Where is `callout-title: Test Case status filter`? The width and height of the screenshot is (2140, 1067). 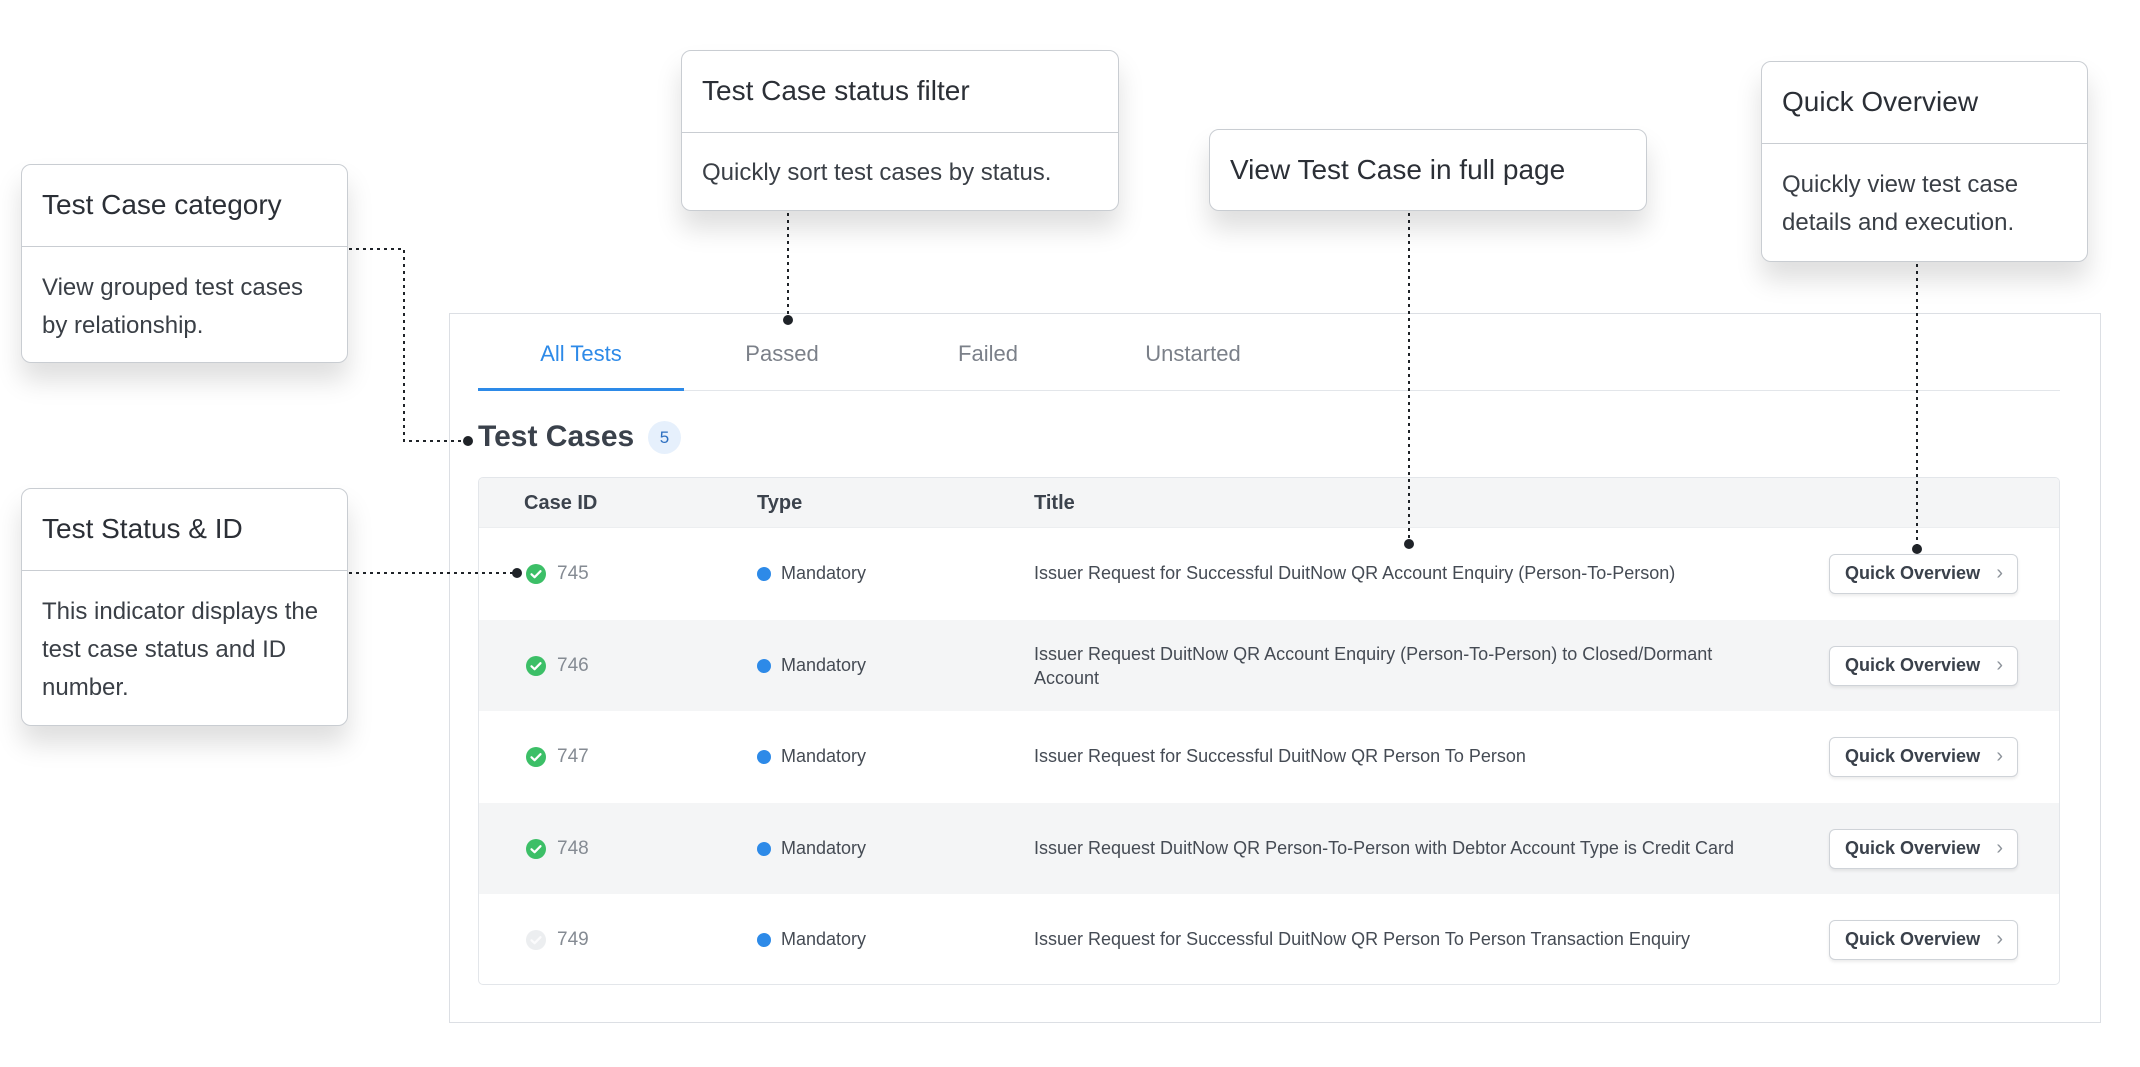
callout-title: Test Case status filter is located at coordinates (900, 92).